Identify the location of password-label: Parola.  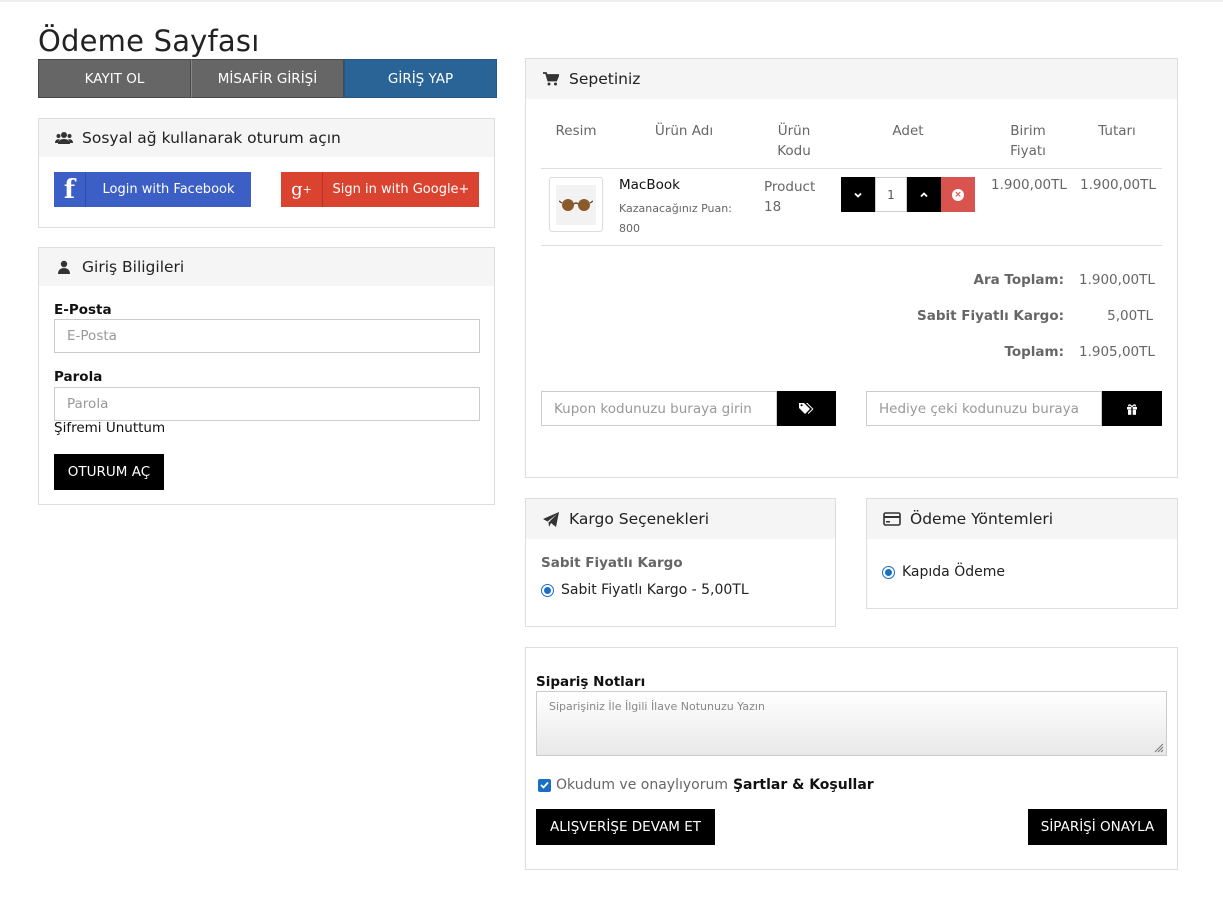
(78, 377).